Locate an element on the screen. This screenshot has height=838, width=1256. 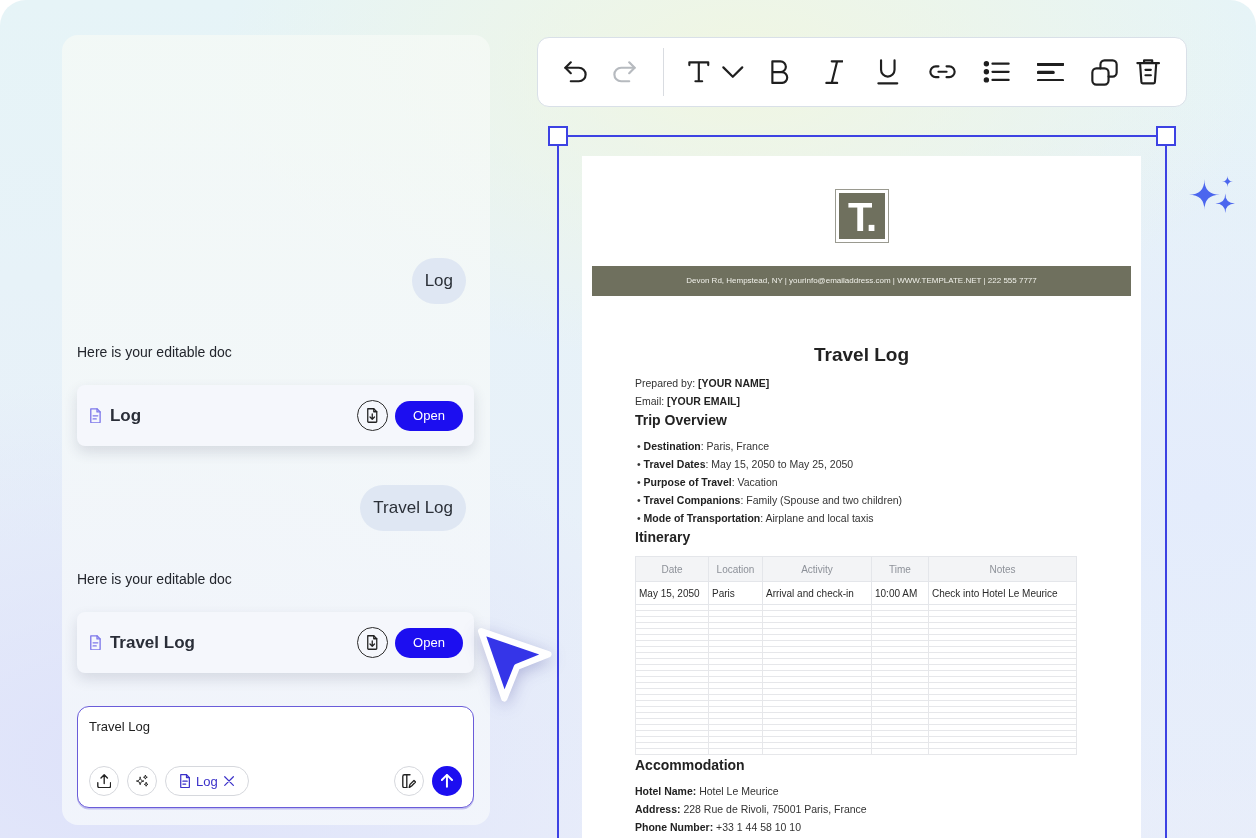
bullet-item: • Destination: Paris, France is located at coordinates (703, 446).